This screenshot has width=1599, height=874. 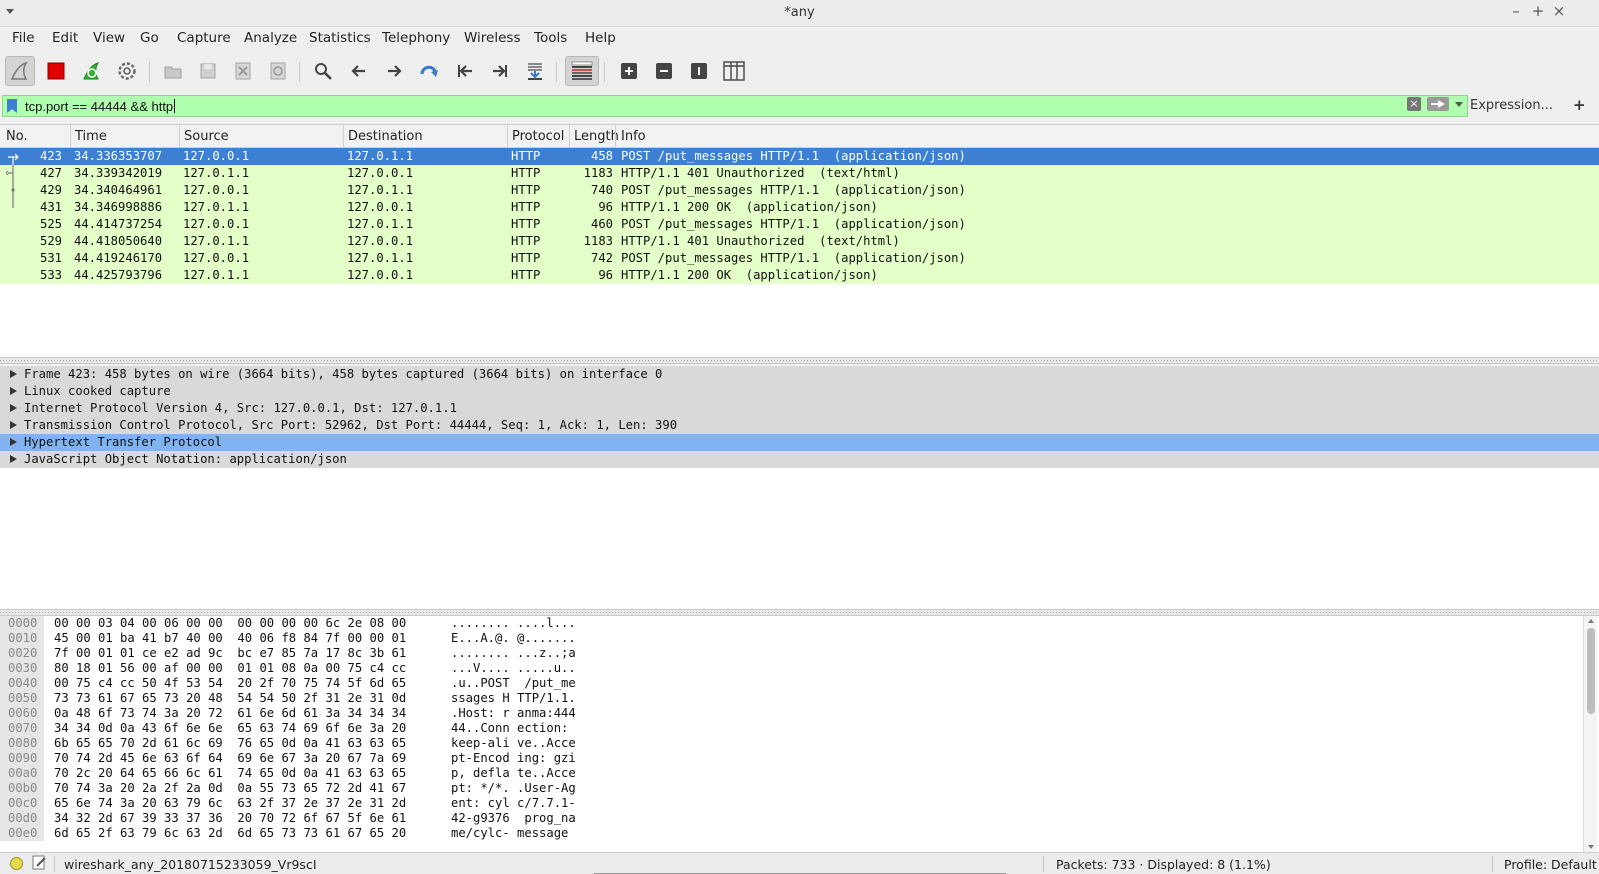 What do you see at coordinates (416, 38) in the screenshot?
I see `menu-telephony: Telephony` at bounding box center [416, 38].